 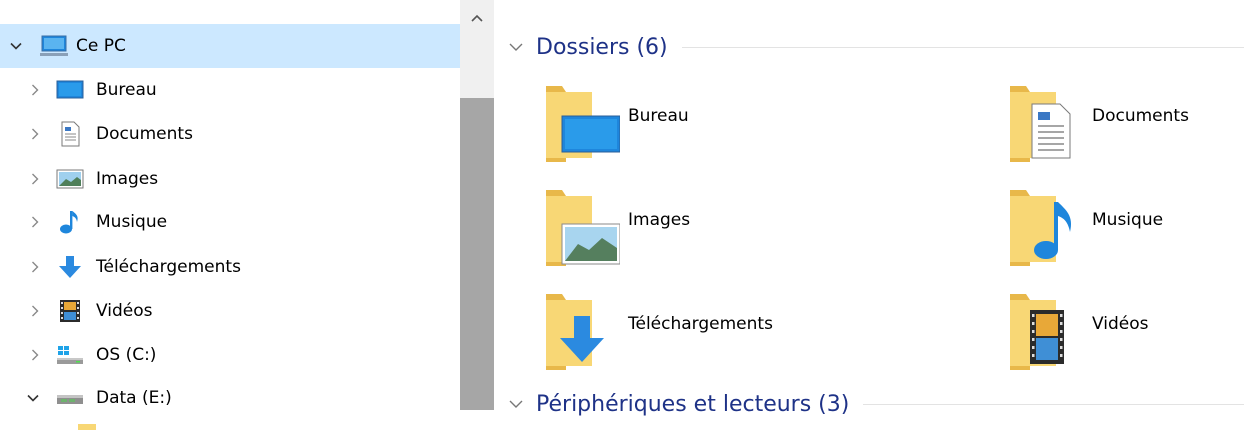 I want to click on nav-item-data-e: Data (E:), so click(x=230, y=398).